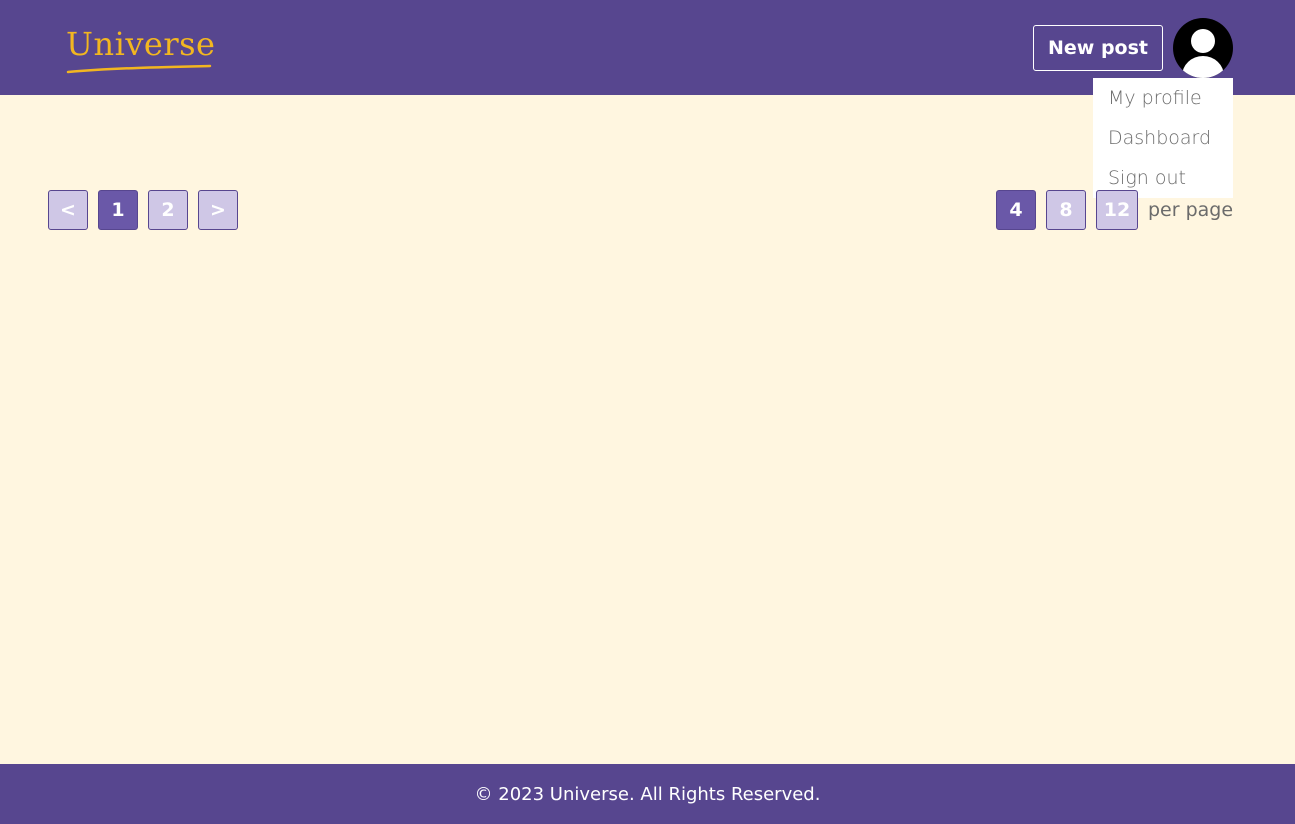  I want to click on universe-logo: Universe, so click(140, 48).